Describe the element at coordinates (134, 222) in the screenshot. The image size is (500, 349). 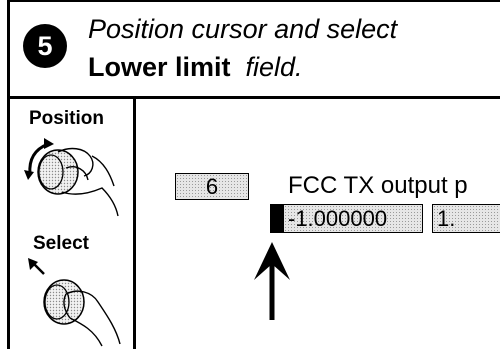
I see `column-divider` at that location.